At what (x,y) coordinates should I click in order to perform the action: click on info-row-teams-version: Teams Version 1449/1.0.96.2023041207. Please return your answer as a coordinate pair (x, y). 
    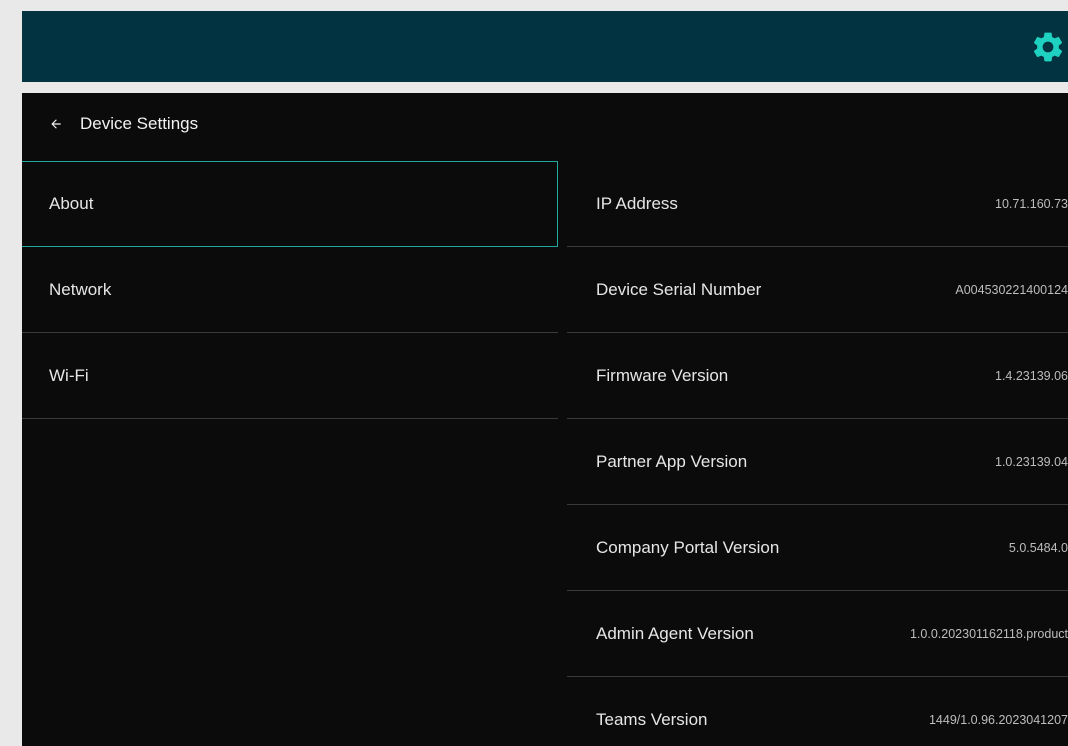
    Looking at the image, I should click on (817, 711).